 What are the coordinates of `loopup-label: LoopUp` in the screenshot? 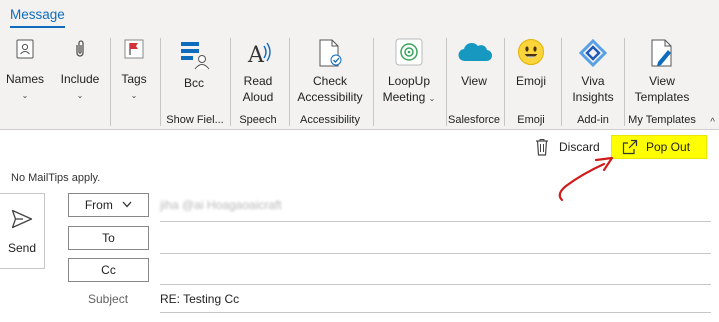 It's located at (409, 81).